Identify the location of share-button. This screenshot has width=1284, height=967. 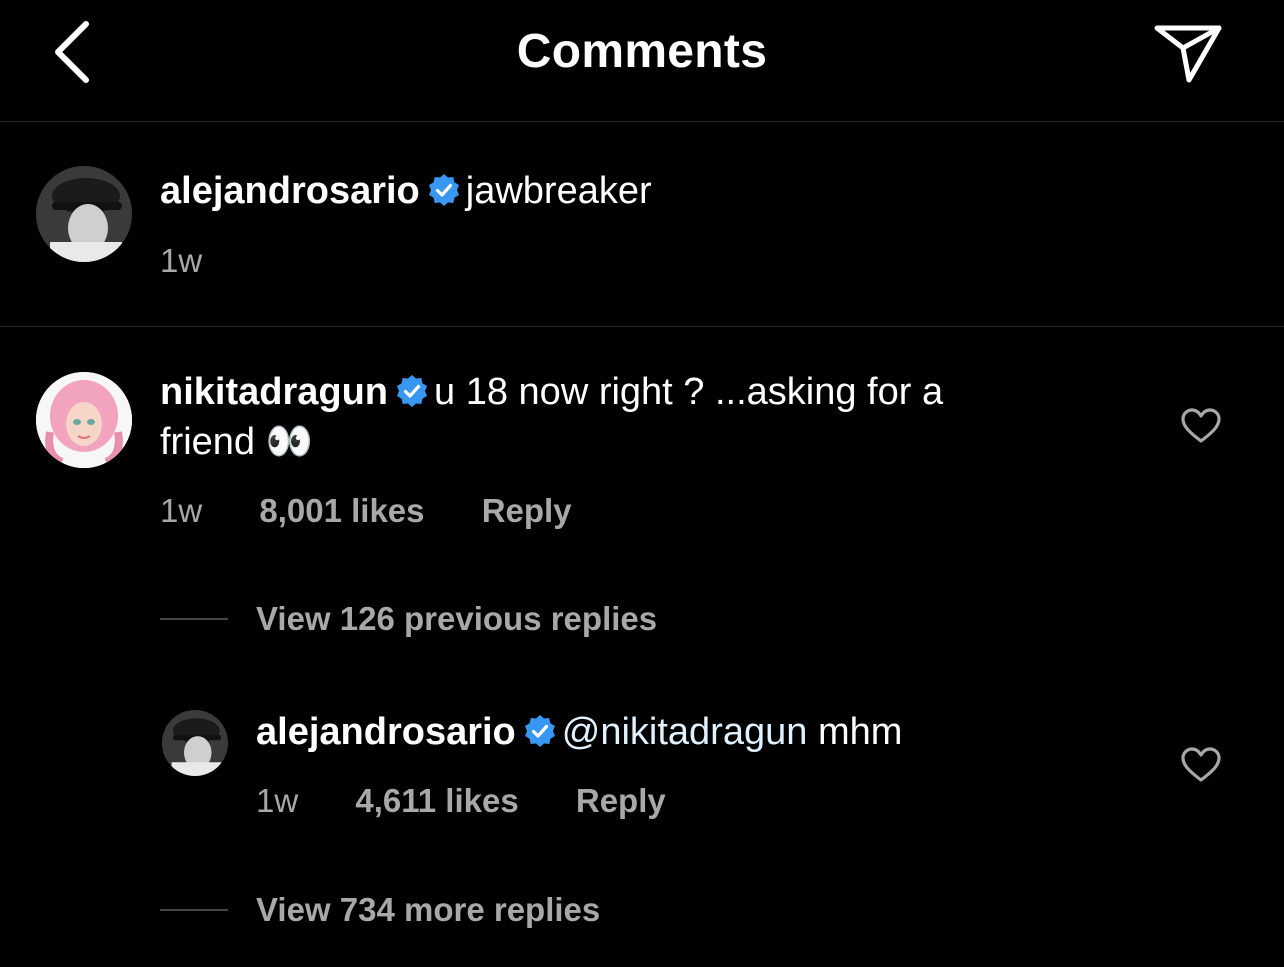
(1188, 53).